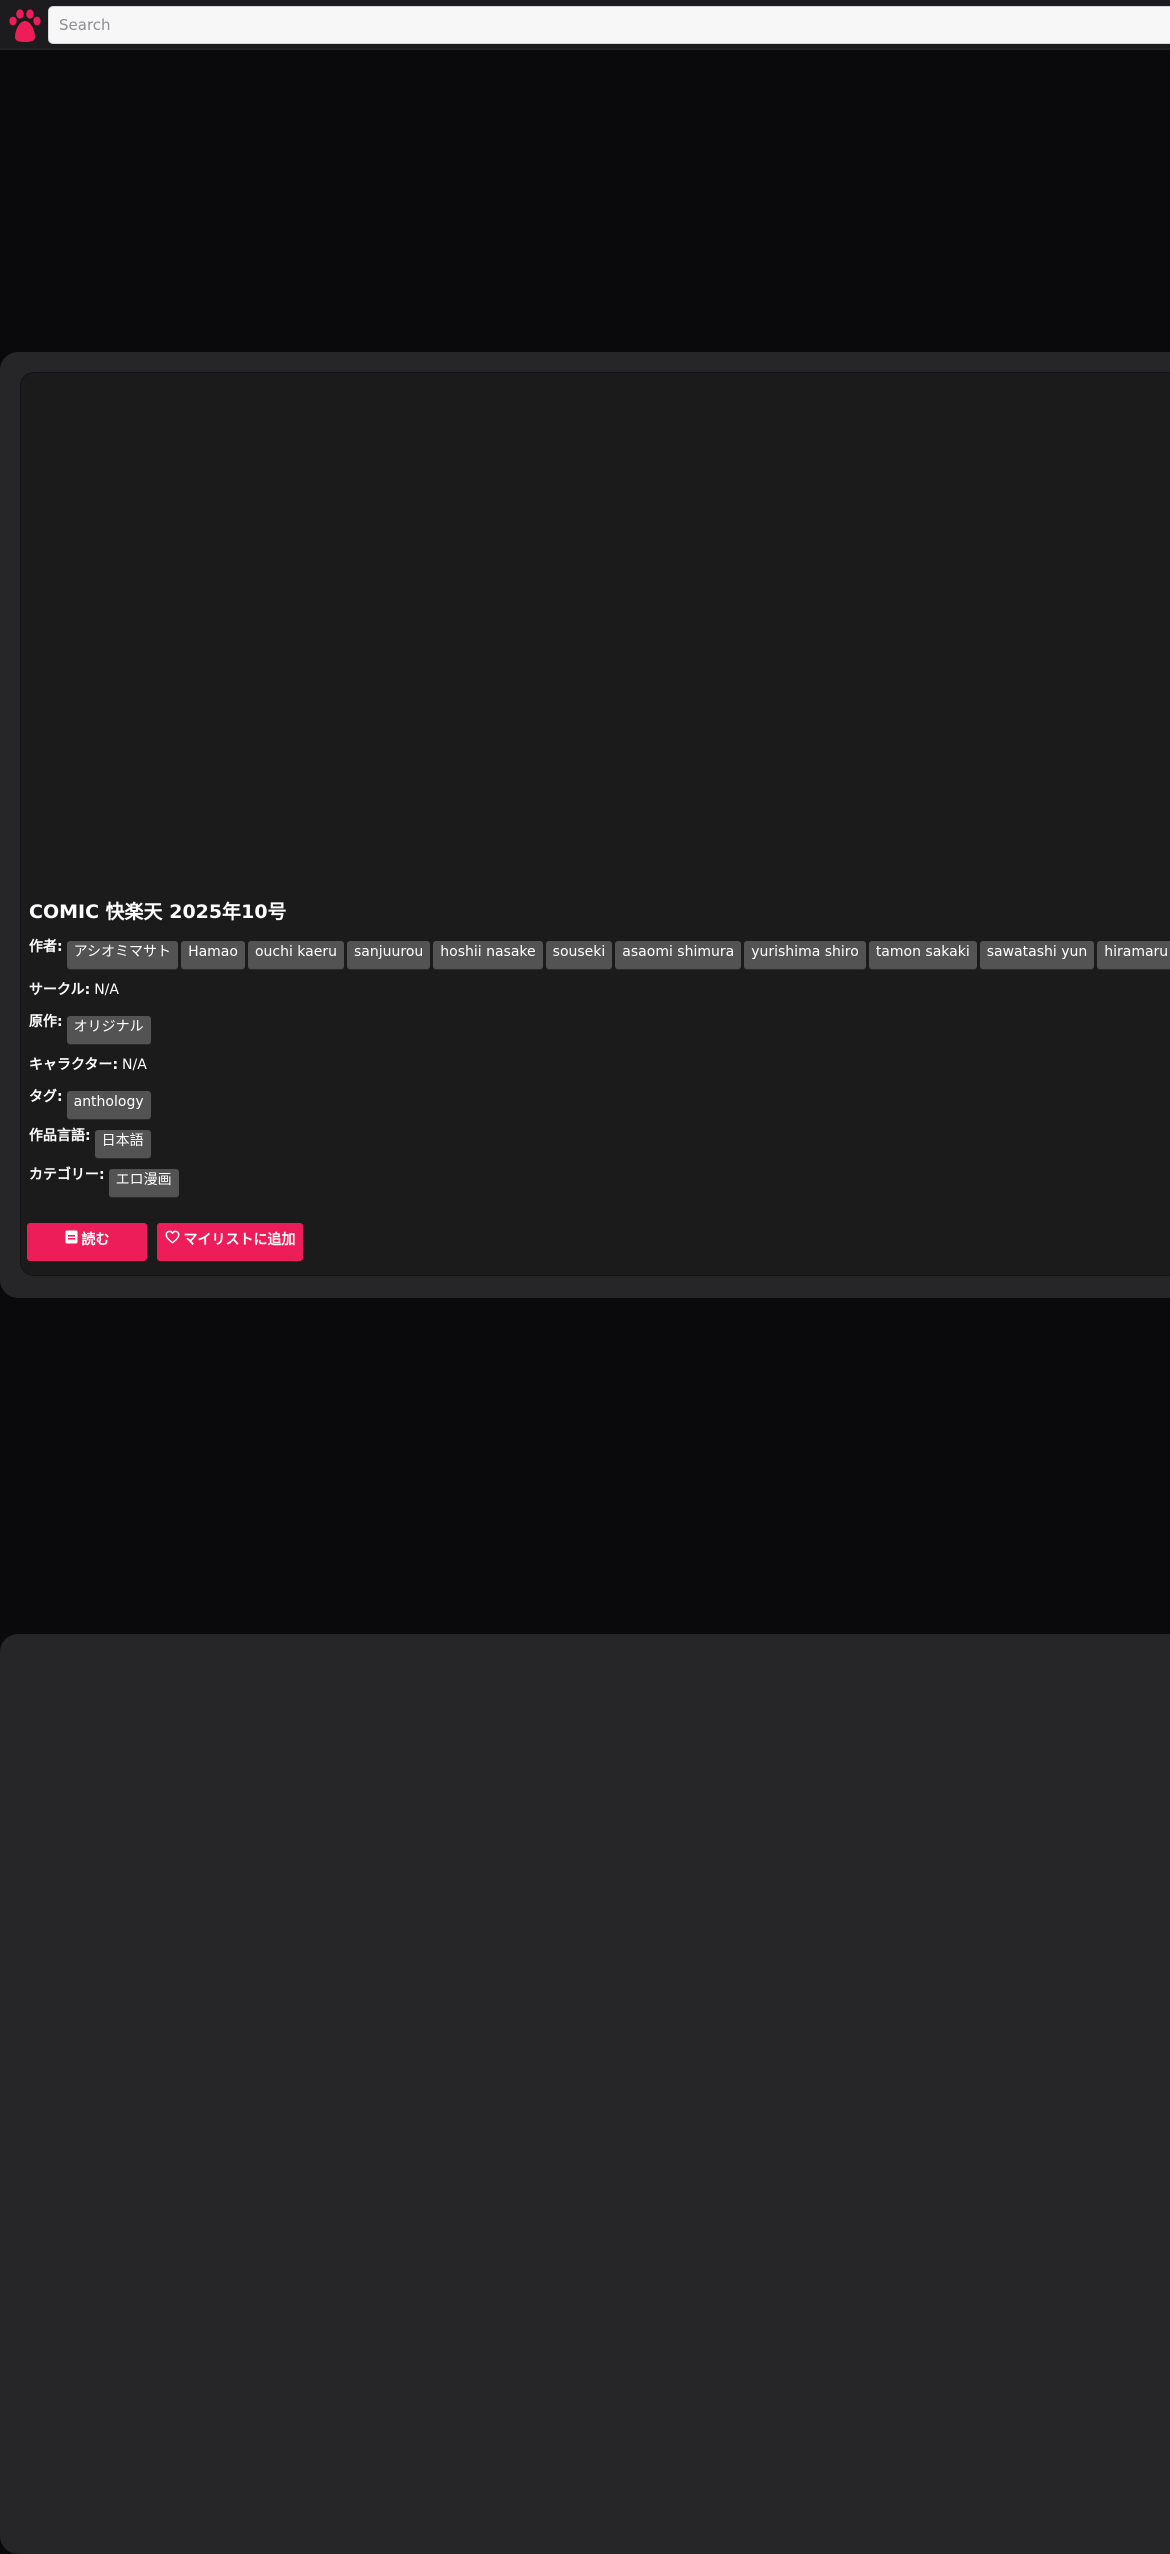  I want to click on parody-label: 原作:, so click(46, 1022).